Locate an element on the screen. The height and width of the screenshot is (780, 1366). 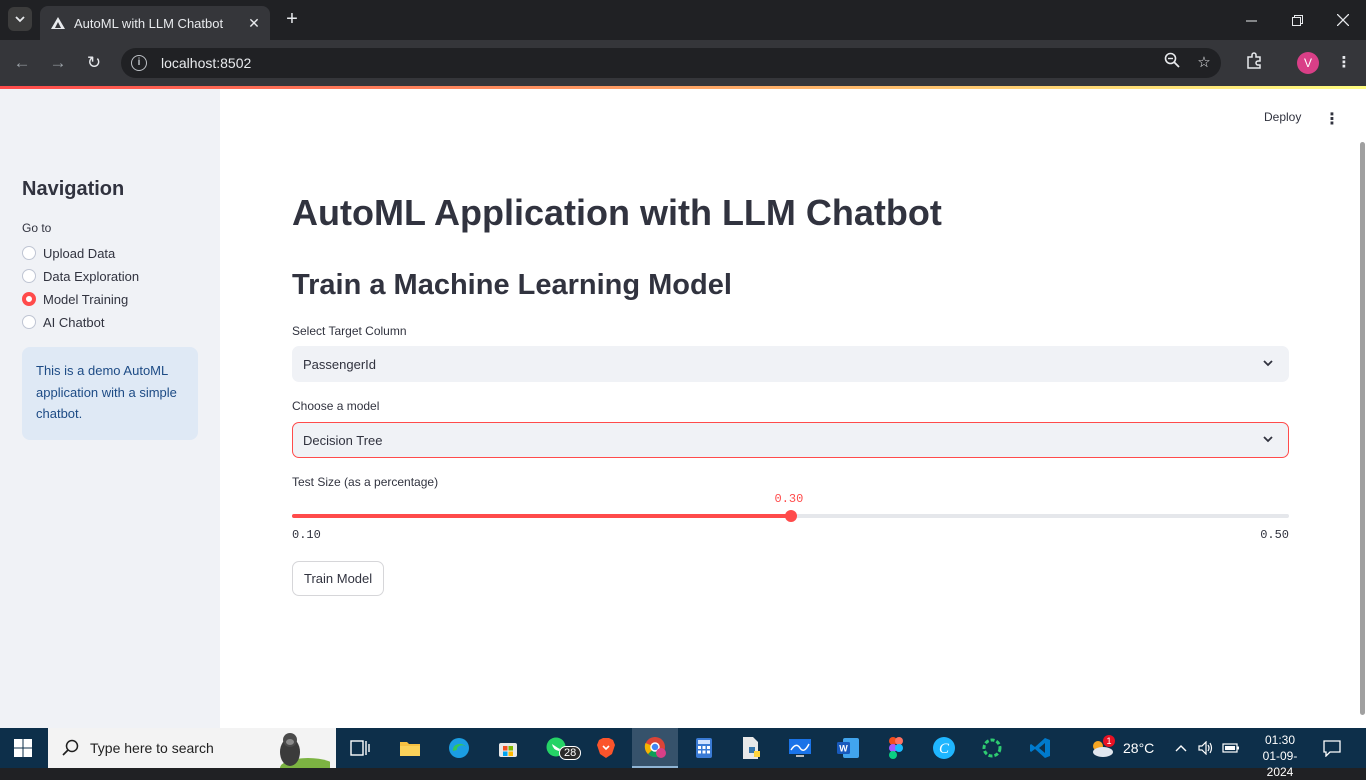
notification-icon is located at coordinates (1332, 748).